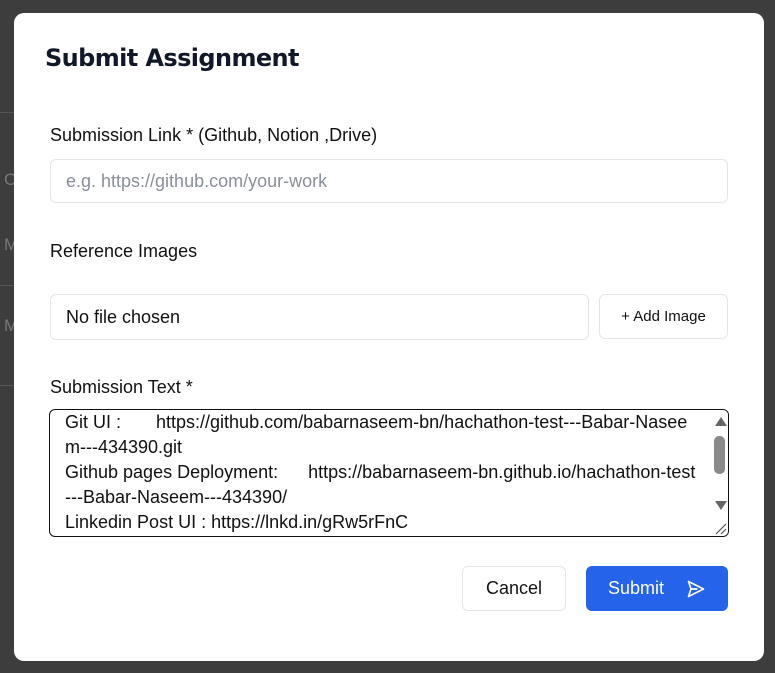  I want to click on reference-images-label: Reference Images, so click(124, 251).